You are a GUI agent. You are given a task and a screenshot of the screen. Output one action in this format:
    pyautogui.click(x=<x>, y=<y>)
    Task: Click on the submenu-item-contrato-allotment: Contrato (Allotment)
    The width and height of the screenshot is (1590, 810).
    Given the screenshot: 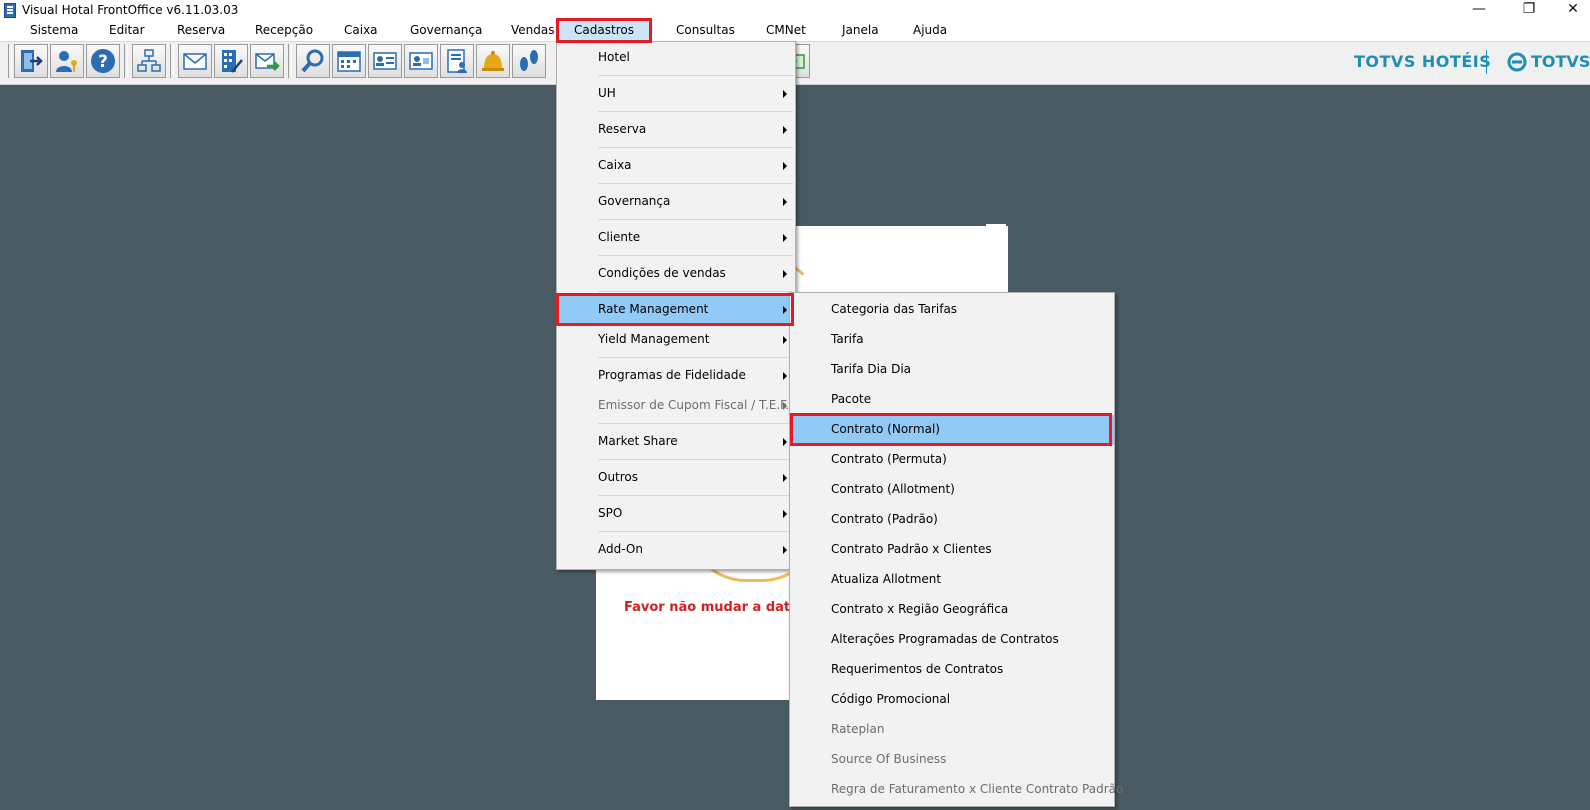 What is the action you would take?
    pyautogui.click(x=952, y=490)
    